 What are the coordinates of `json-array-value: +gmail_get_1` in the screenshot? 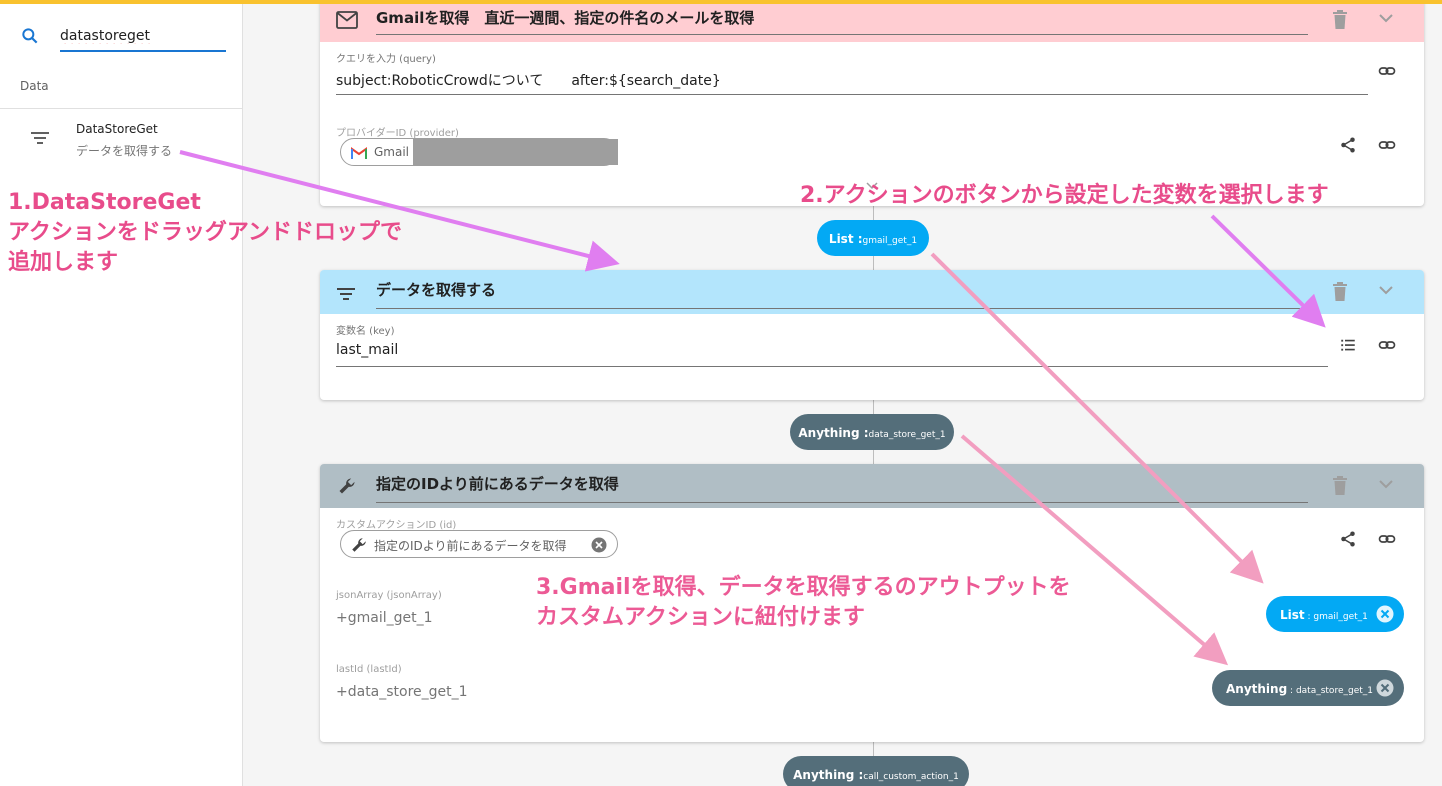 It's located at (384, 618).